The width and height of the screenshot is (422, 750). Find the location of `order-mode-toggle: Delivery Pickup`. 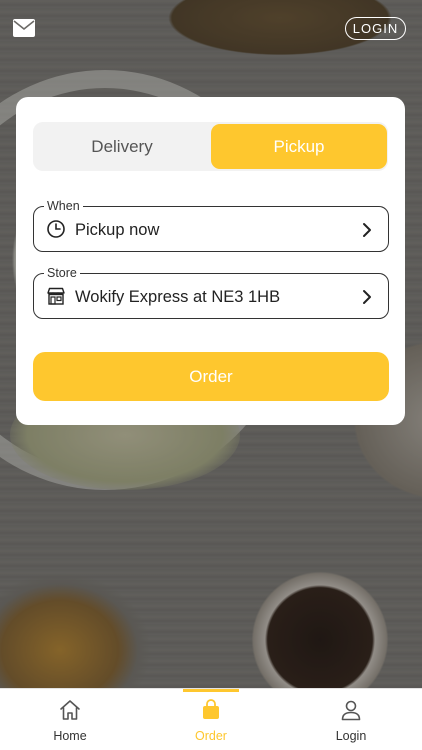

order-mode-toggle: Delivery Pickup is located at coordinates (210, 146).